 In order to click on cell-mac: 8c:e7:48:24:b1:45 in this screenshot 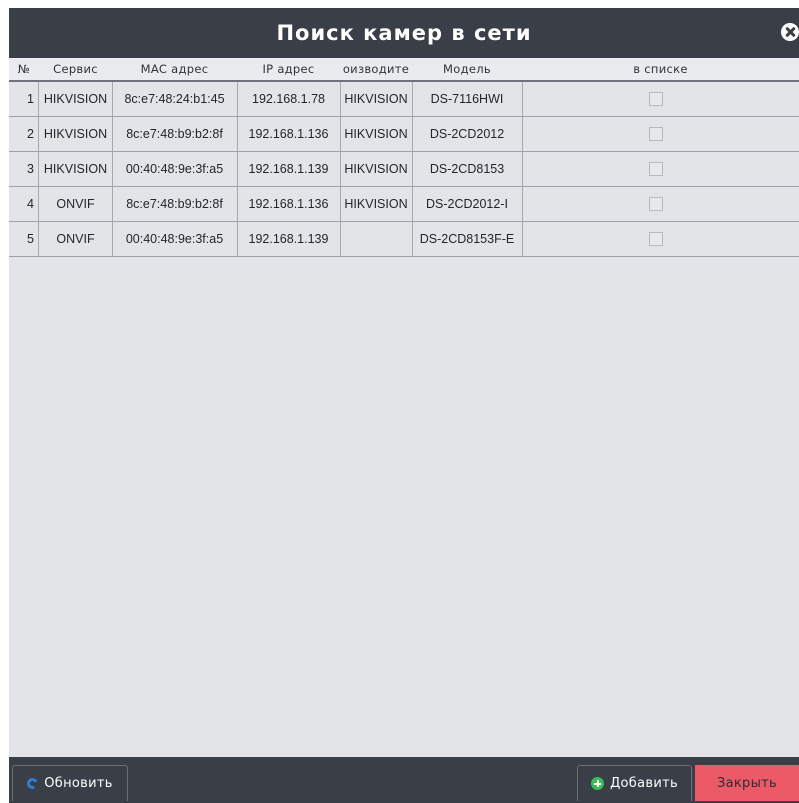, I will do `click(175, 99)`.